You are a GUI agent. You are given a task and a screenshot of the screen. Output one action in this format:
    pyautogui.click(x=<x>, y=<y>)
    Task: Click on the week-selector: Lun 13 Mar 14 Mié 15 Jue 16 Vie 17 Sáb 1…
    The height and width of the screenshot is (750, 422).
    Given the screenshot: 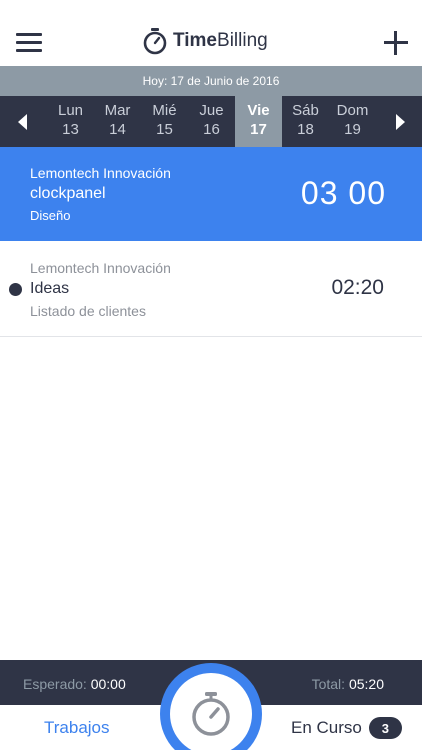 What is the action you would take?
    pyautogui.click(x=211, y=121)
    